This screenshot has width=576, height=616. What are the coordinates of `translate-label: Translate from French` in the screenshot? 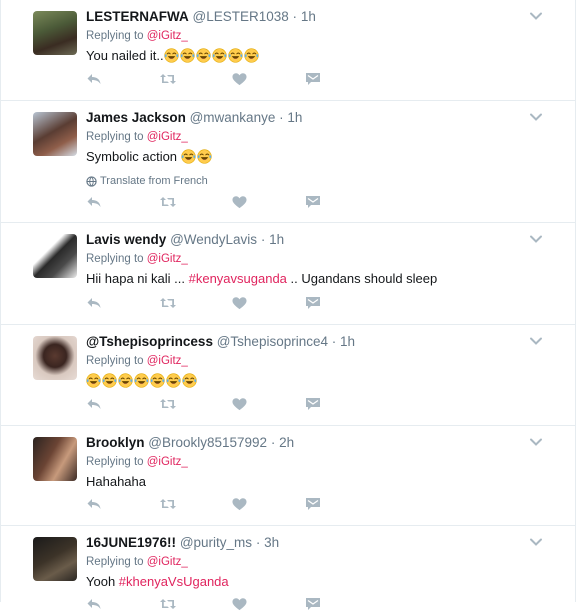 It's located at (154, 181).